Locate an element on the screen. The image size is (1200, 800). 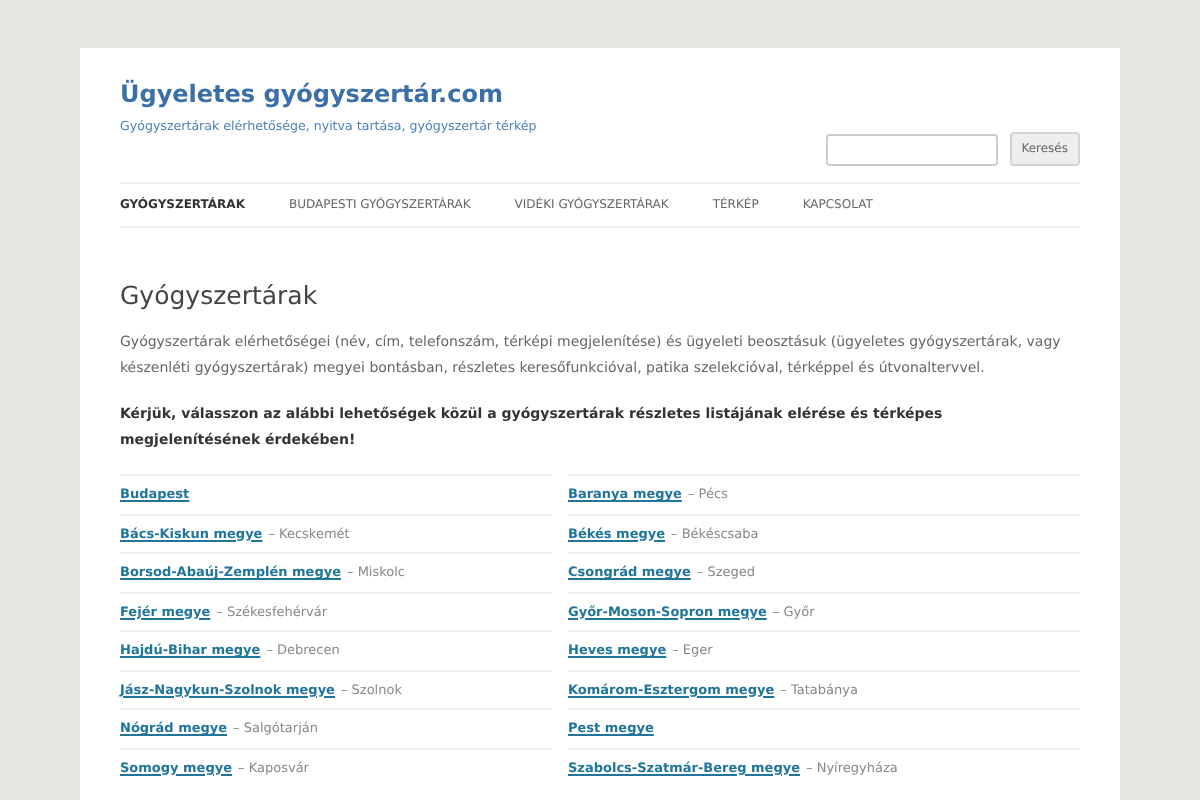
site-title: Ügyeletes gyógyszertár.com is located at coordinates (328, 94).